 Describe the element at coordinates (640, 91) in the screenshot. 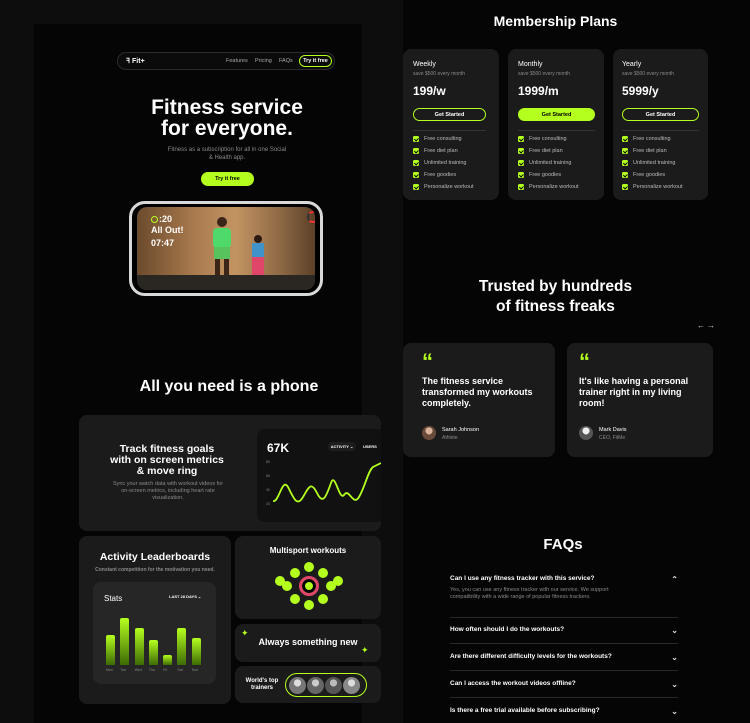

I see `plan-price: 5999/y` at that location.